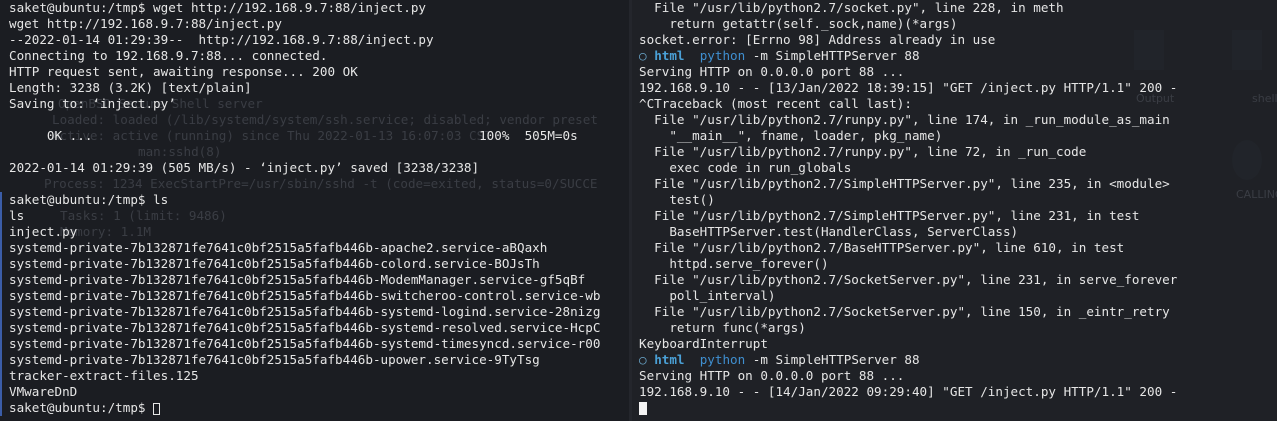 Image resolution: width=1277 pixels, height=421 pixels. Describe the element at coordinates (17, 215) in the screenshot. I see `terminal-line: ls` at that location.